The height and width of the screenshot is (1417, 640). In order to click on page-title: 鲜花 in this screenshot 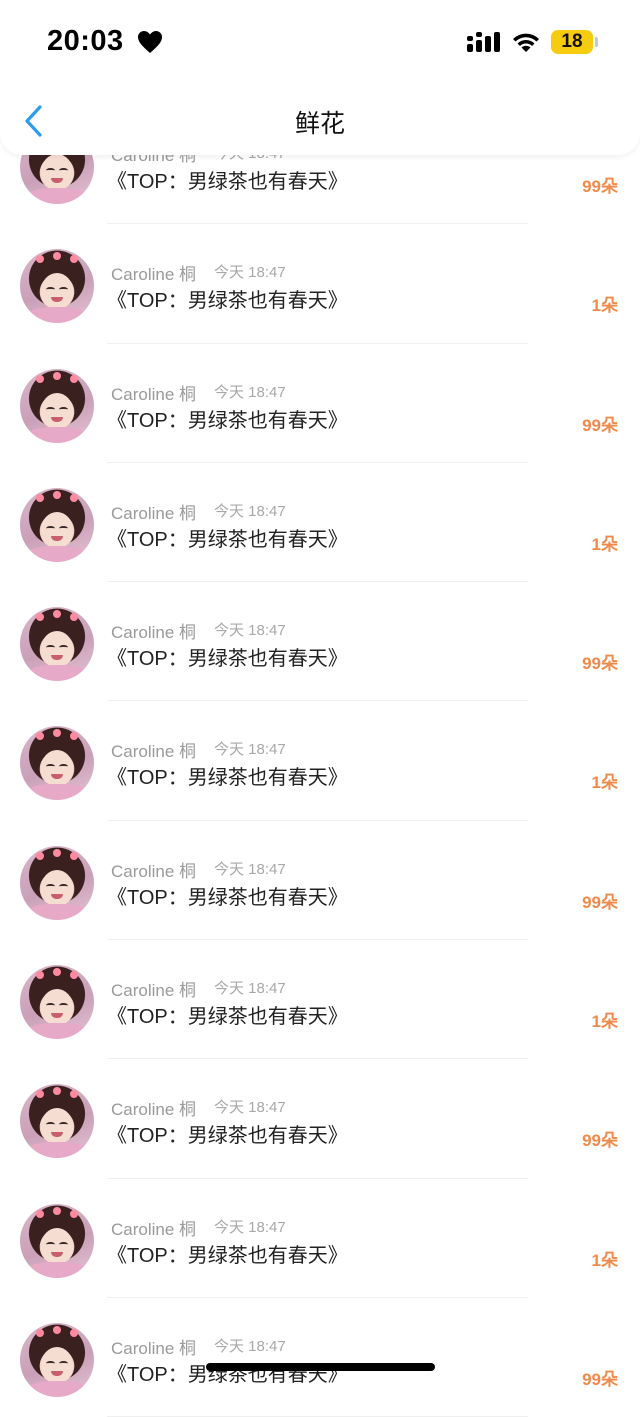, I will do `click(319, 124)`.